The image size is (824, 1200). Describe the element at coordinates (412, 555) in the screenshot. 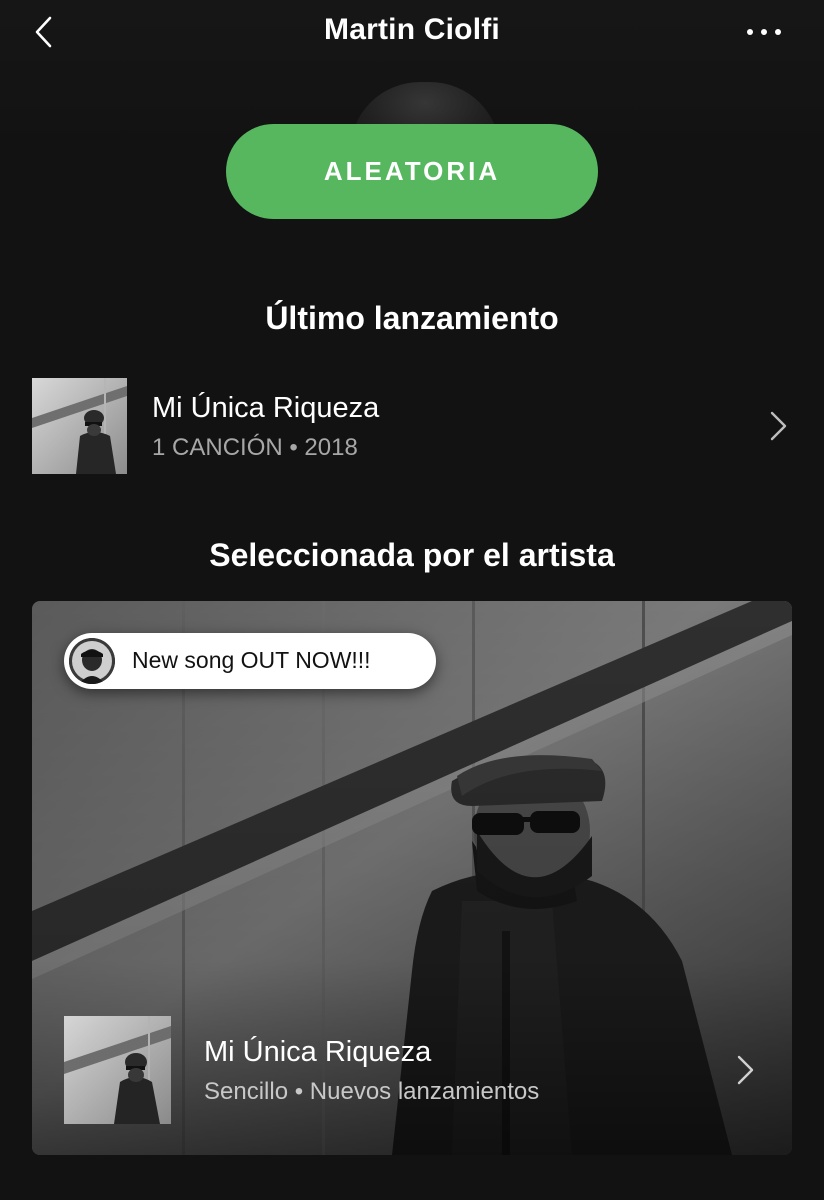

I see `artist-pick-heading: Seleccionada por el artista` at that location.